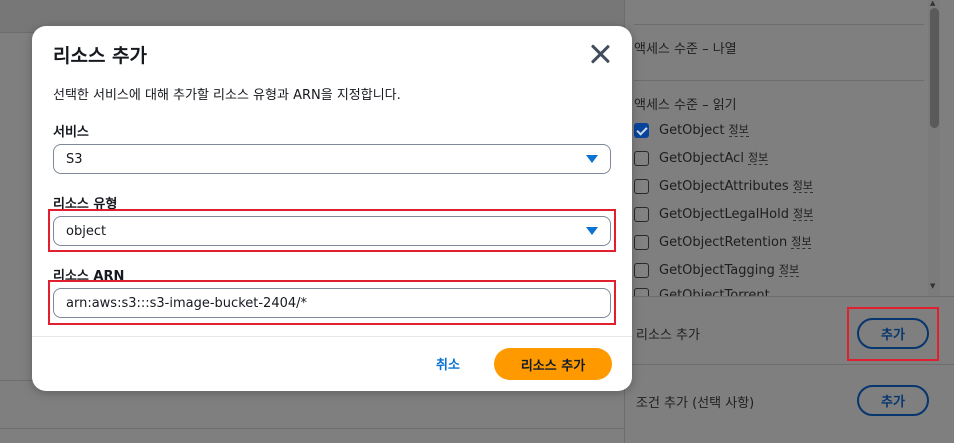  Describe the element at coordinates (448, 363) in the screenshot. I see `cancel-button: 취소` at that location.